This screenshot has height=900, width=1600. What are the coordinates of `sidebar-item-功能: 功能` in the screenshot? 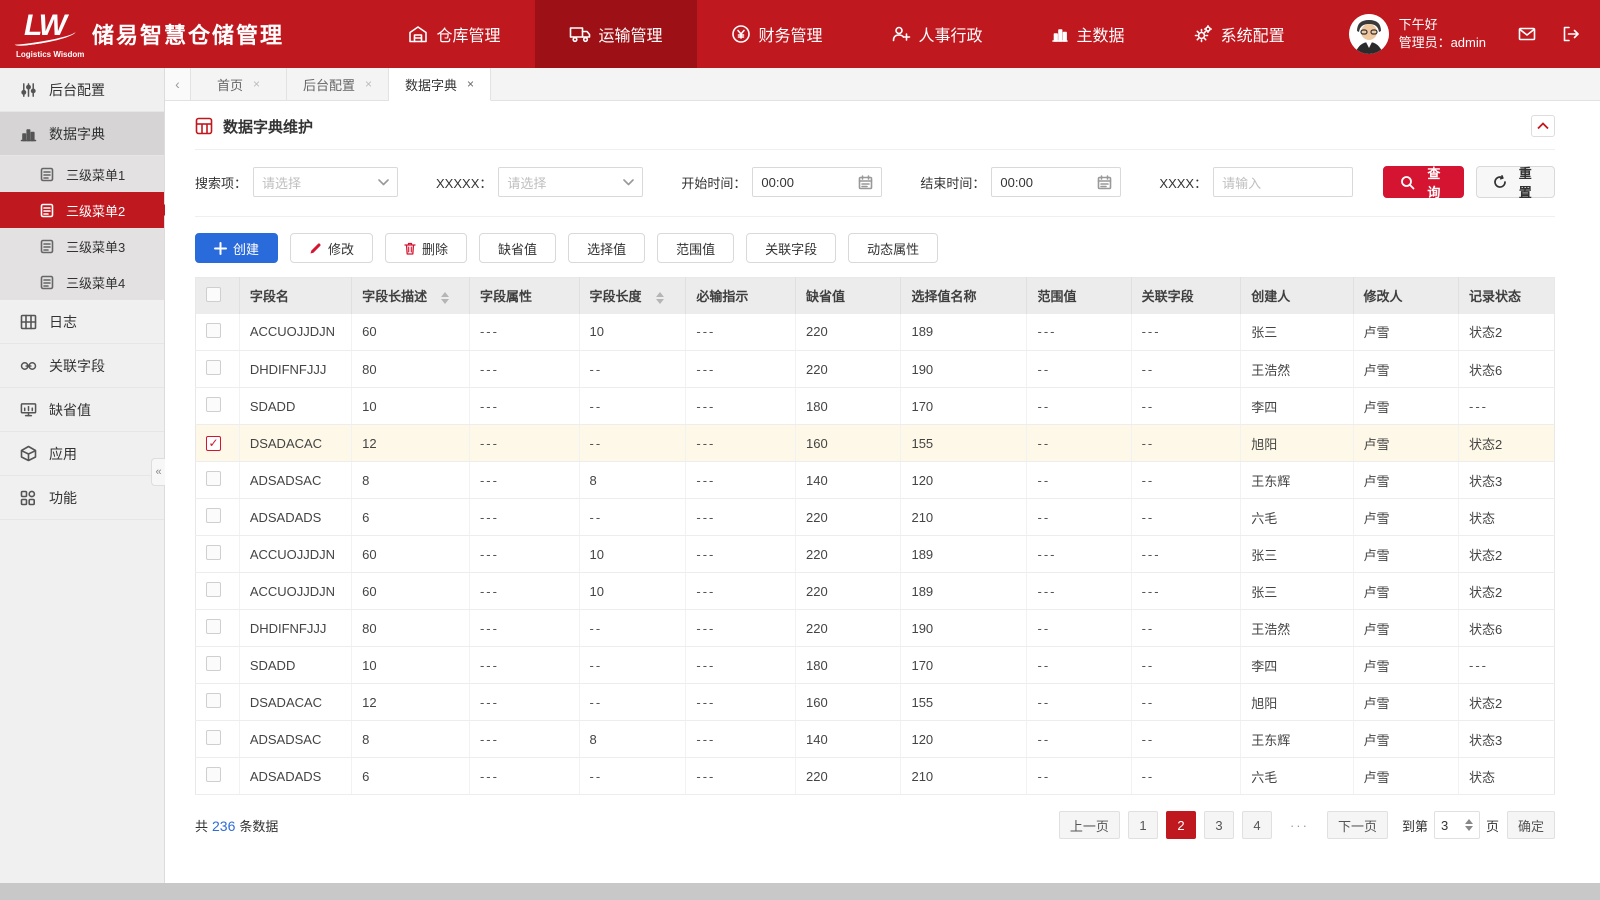 It's located at (82, 498).